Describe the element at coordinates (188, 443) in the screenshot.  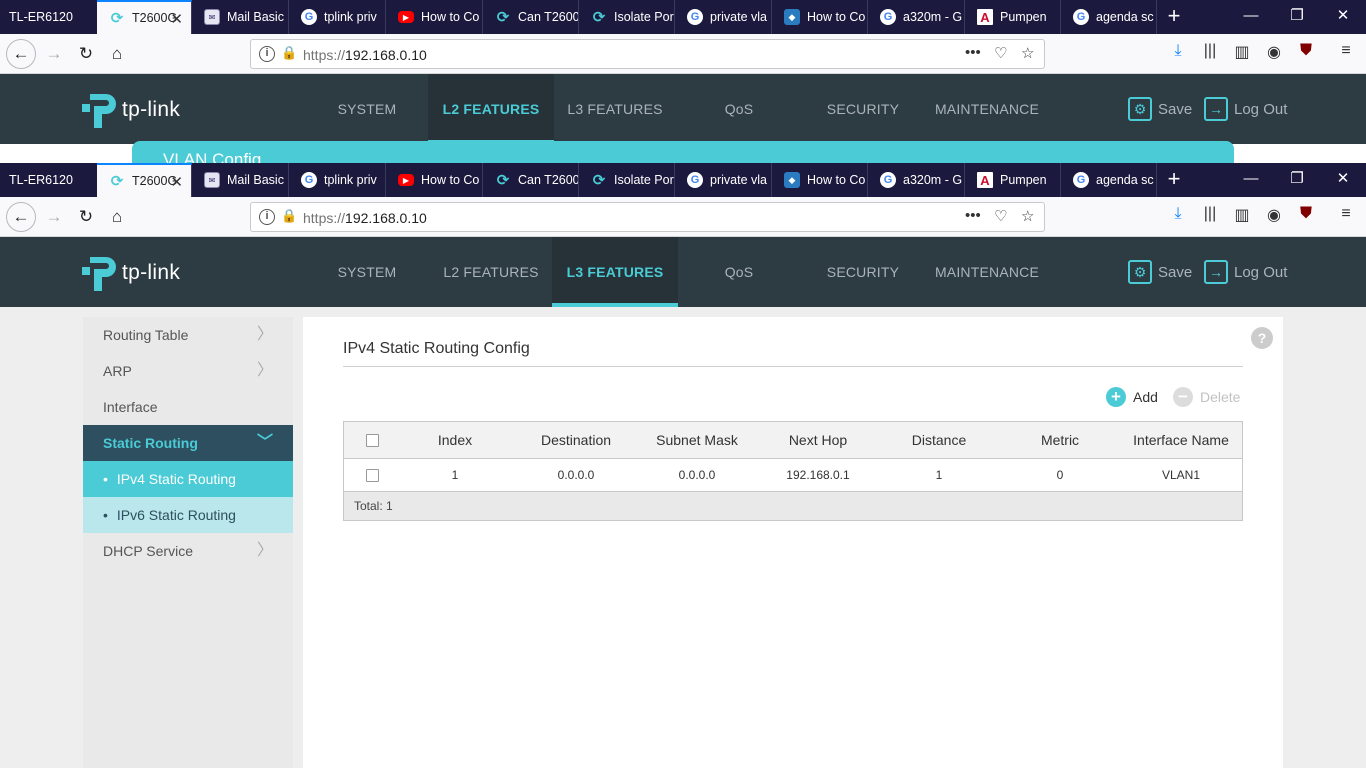
I see `sidebar-item-static-routing: Static Routing ﹀` at that location.